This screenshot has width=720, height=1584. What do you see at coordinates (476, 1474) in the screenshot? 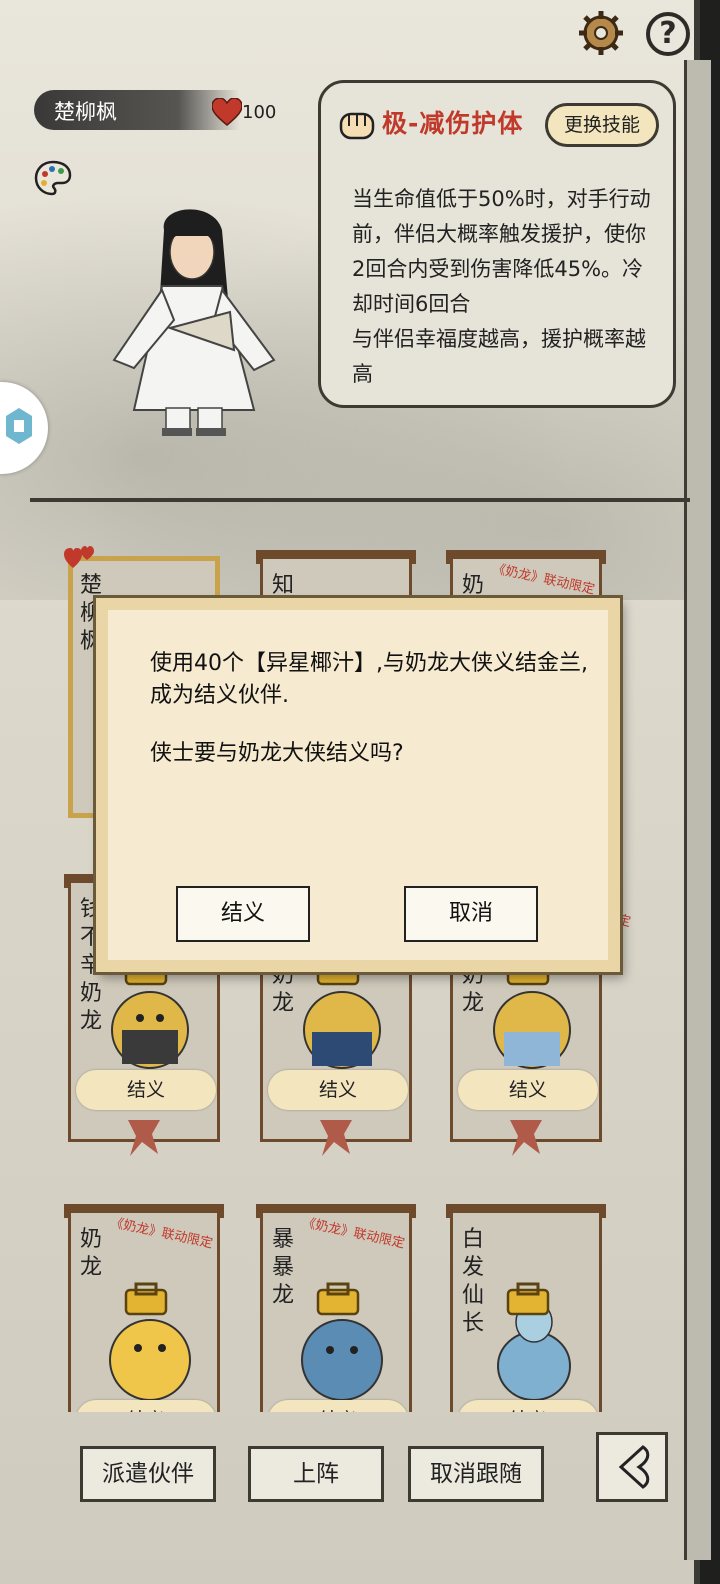
I see `cancel-follow-button: 取消跟随` at bounding box center [476, 1474].